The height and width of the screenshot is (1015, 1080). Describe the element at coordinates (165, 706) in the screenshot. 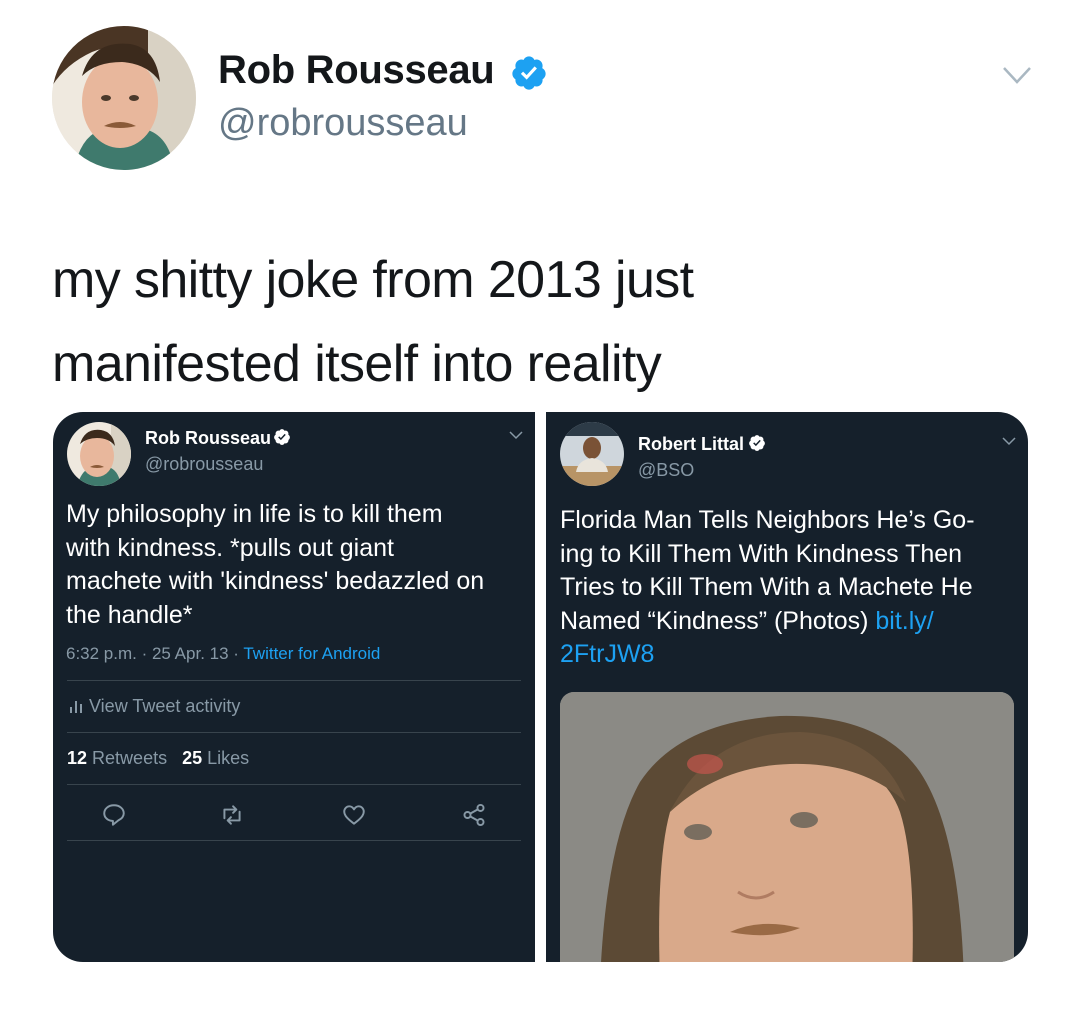

I see `activity-label: View Tweet activity` at that location.